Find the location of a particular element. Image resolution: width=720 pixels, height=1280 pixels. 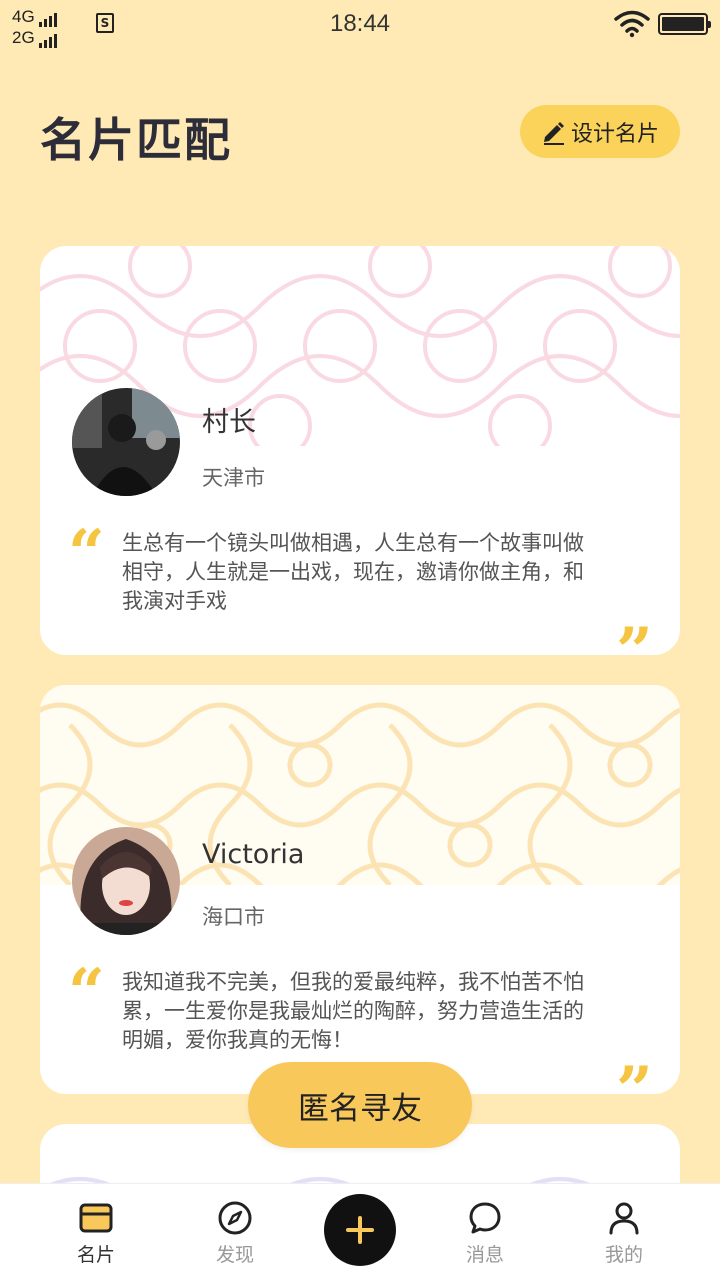

nav-item-messages: 消息 is located at coordinates (485, 1232).